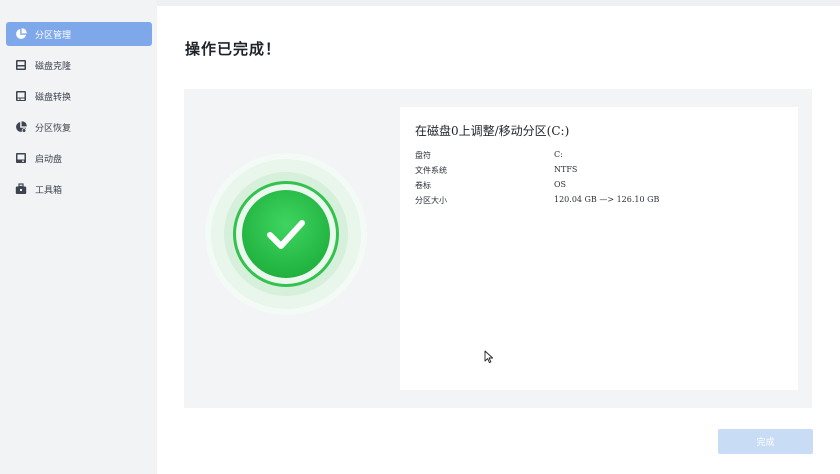  I want to click on partition-recovery-icon, so click(20, 127).